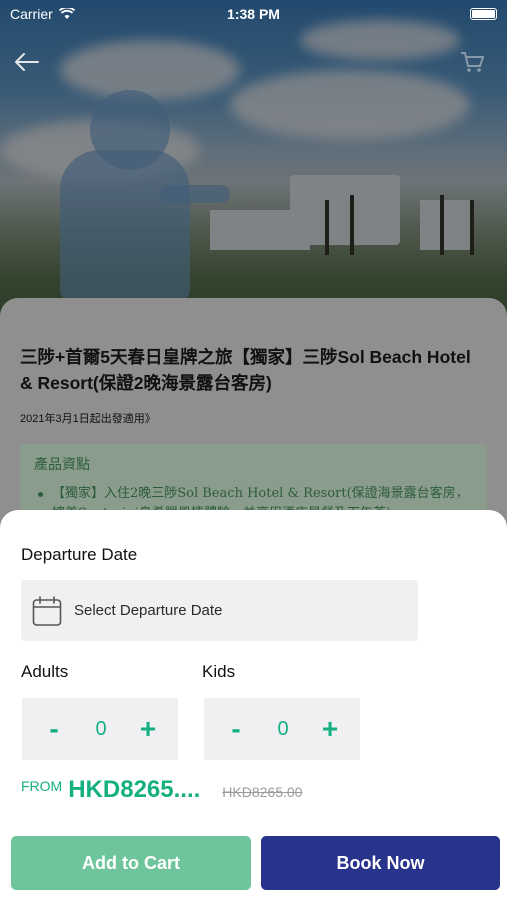  I want to click on kids-plus-button: +, so click(330, 729).